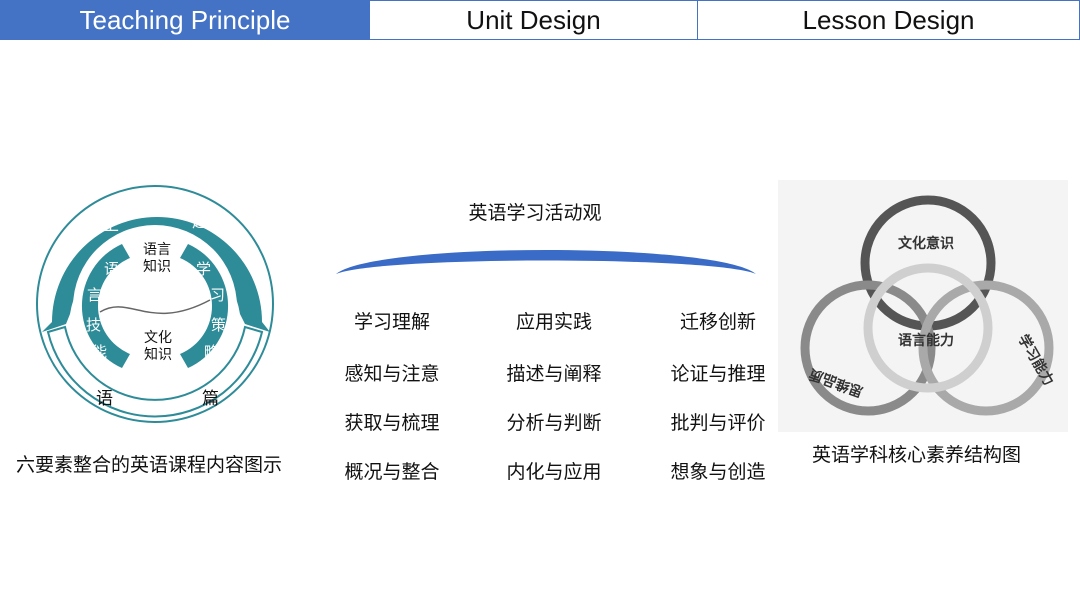 The height and width of the screenshot is (608, 1080). I want to click on center-language-knowledge: 语言 知识, so click(157, 258).